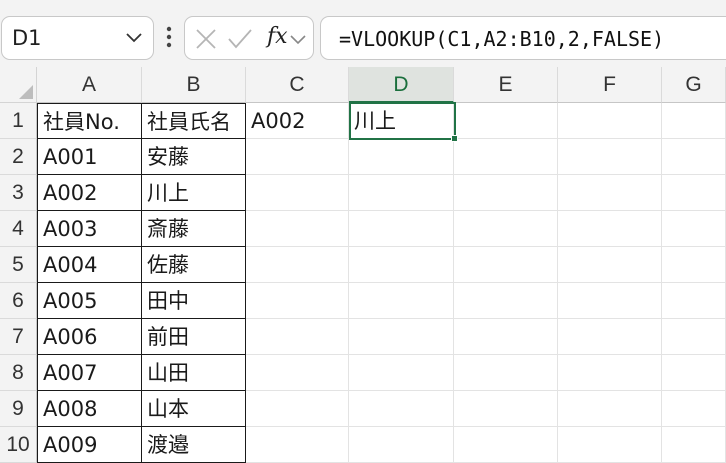 The height and width of the screenshot is (463, 726). I want to click on row-header-10: 10, so click(18, 445).